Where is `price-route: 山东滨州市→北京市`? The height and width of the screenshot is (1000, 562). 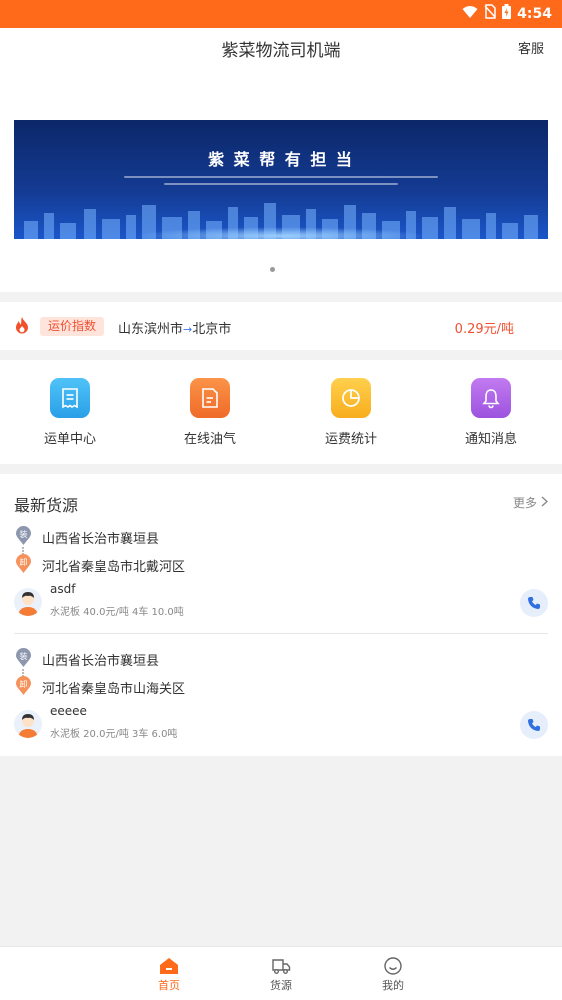 price-route: 山东滨州市→北京市 is located at coordinates (174, 327).